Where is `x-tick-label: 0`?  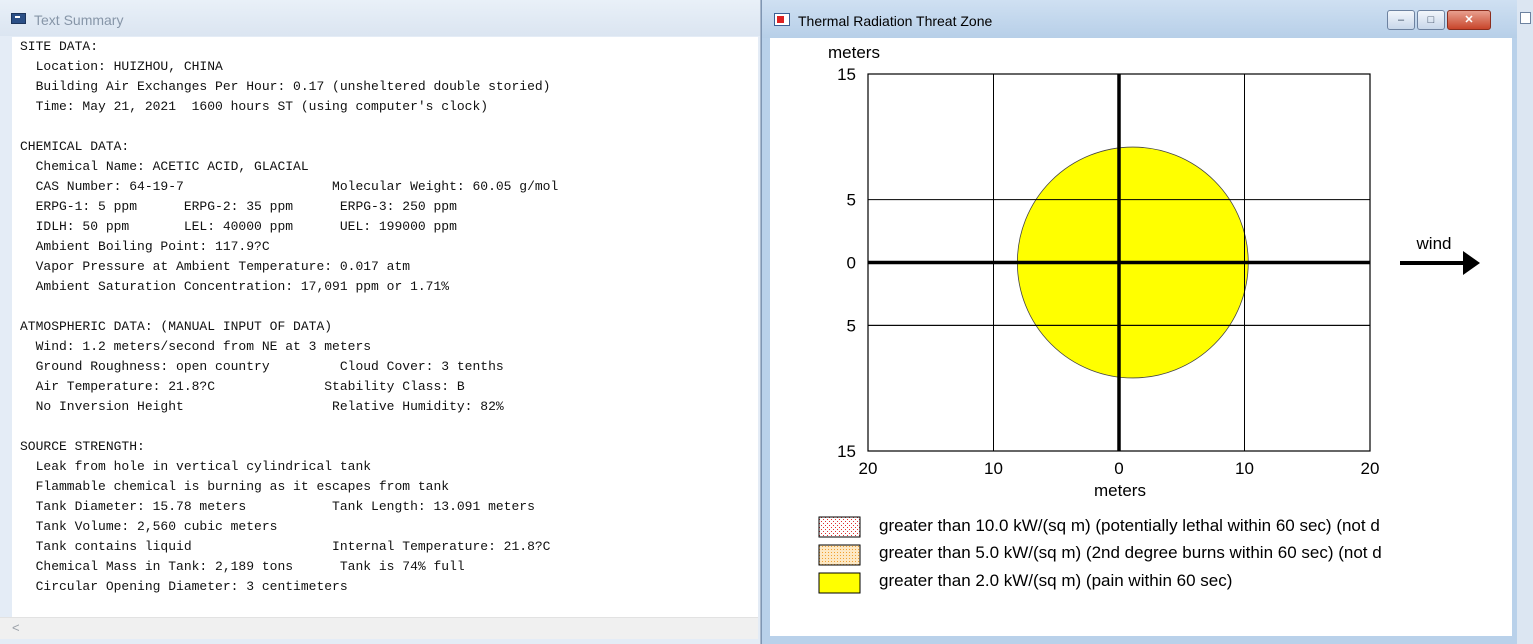
x-tick-label: 0 is located at coordinates (1118, 468).